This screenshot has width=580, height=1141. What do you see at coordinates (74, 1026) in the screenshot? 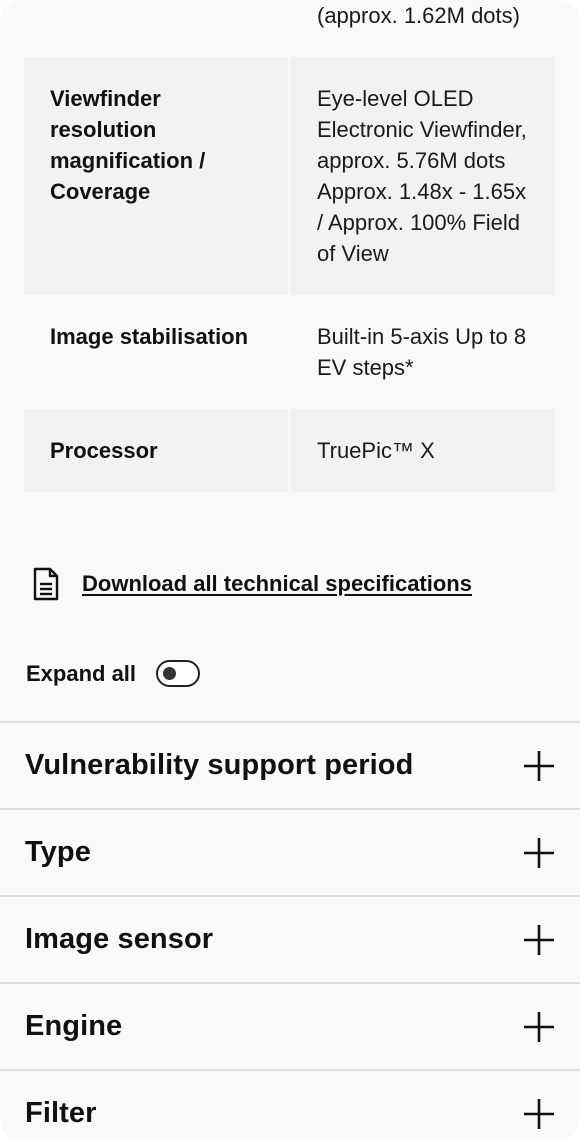
I see `accordion-title: Engine` at bounding box center [74, 1026].